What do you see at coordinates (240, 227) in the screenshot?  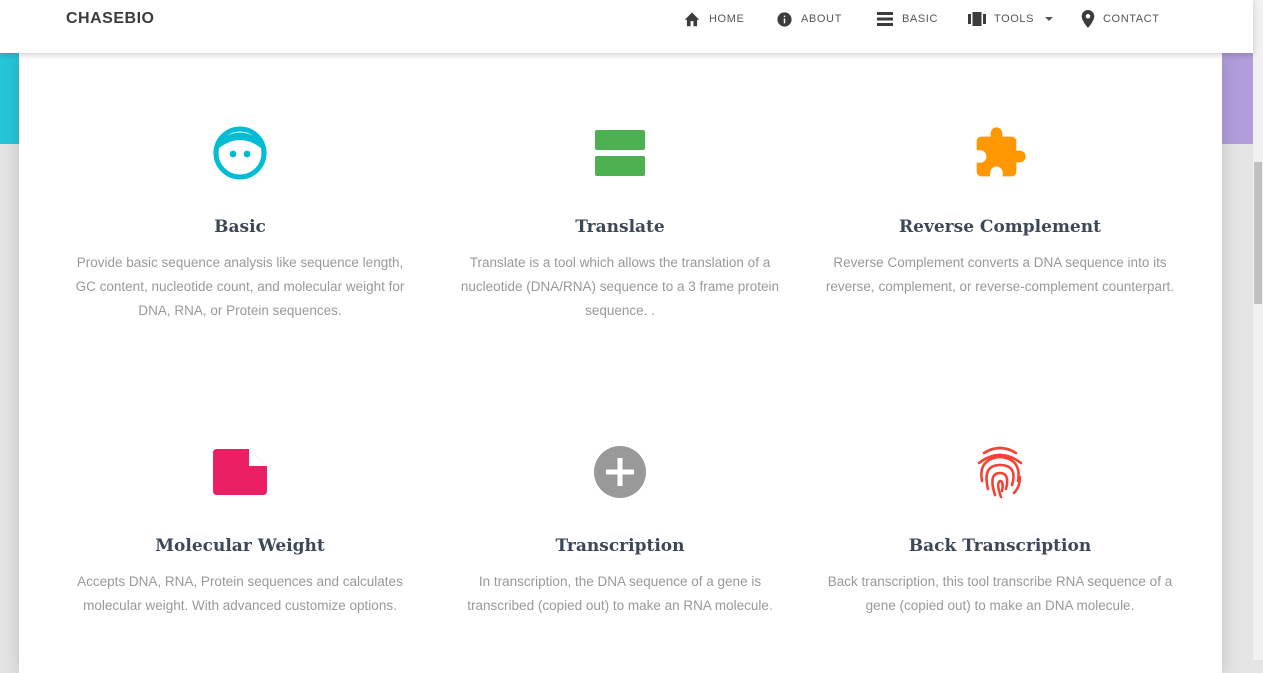 I see `feature-title: Basic` at bounding box center [240, 227].